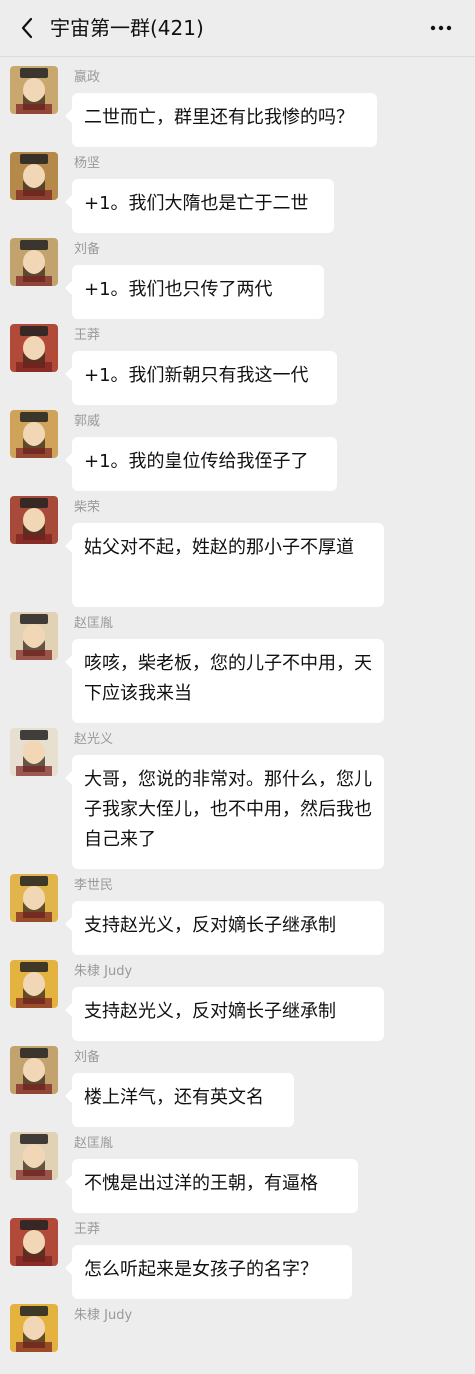 Image resolution: width=475 pixels, height=1374 pixels. What do you see at coordinates (179, 1100) in the screenshot?
I see `message-bubble: 楼上洋气，还有英文名` at bounding box center [179, 1100].